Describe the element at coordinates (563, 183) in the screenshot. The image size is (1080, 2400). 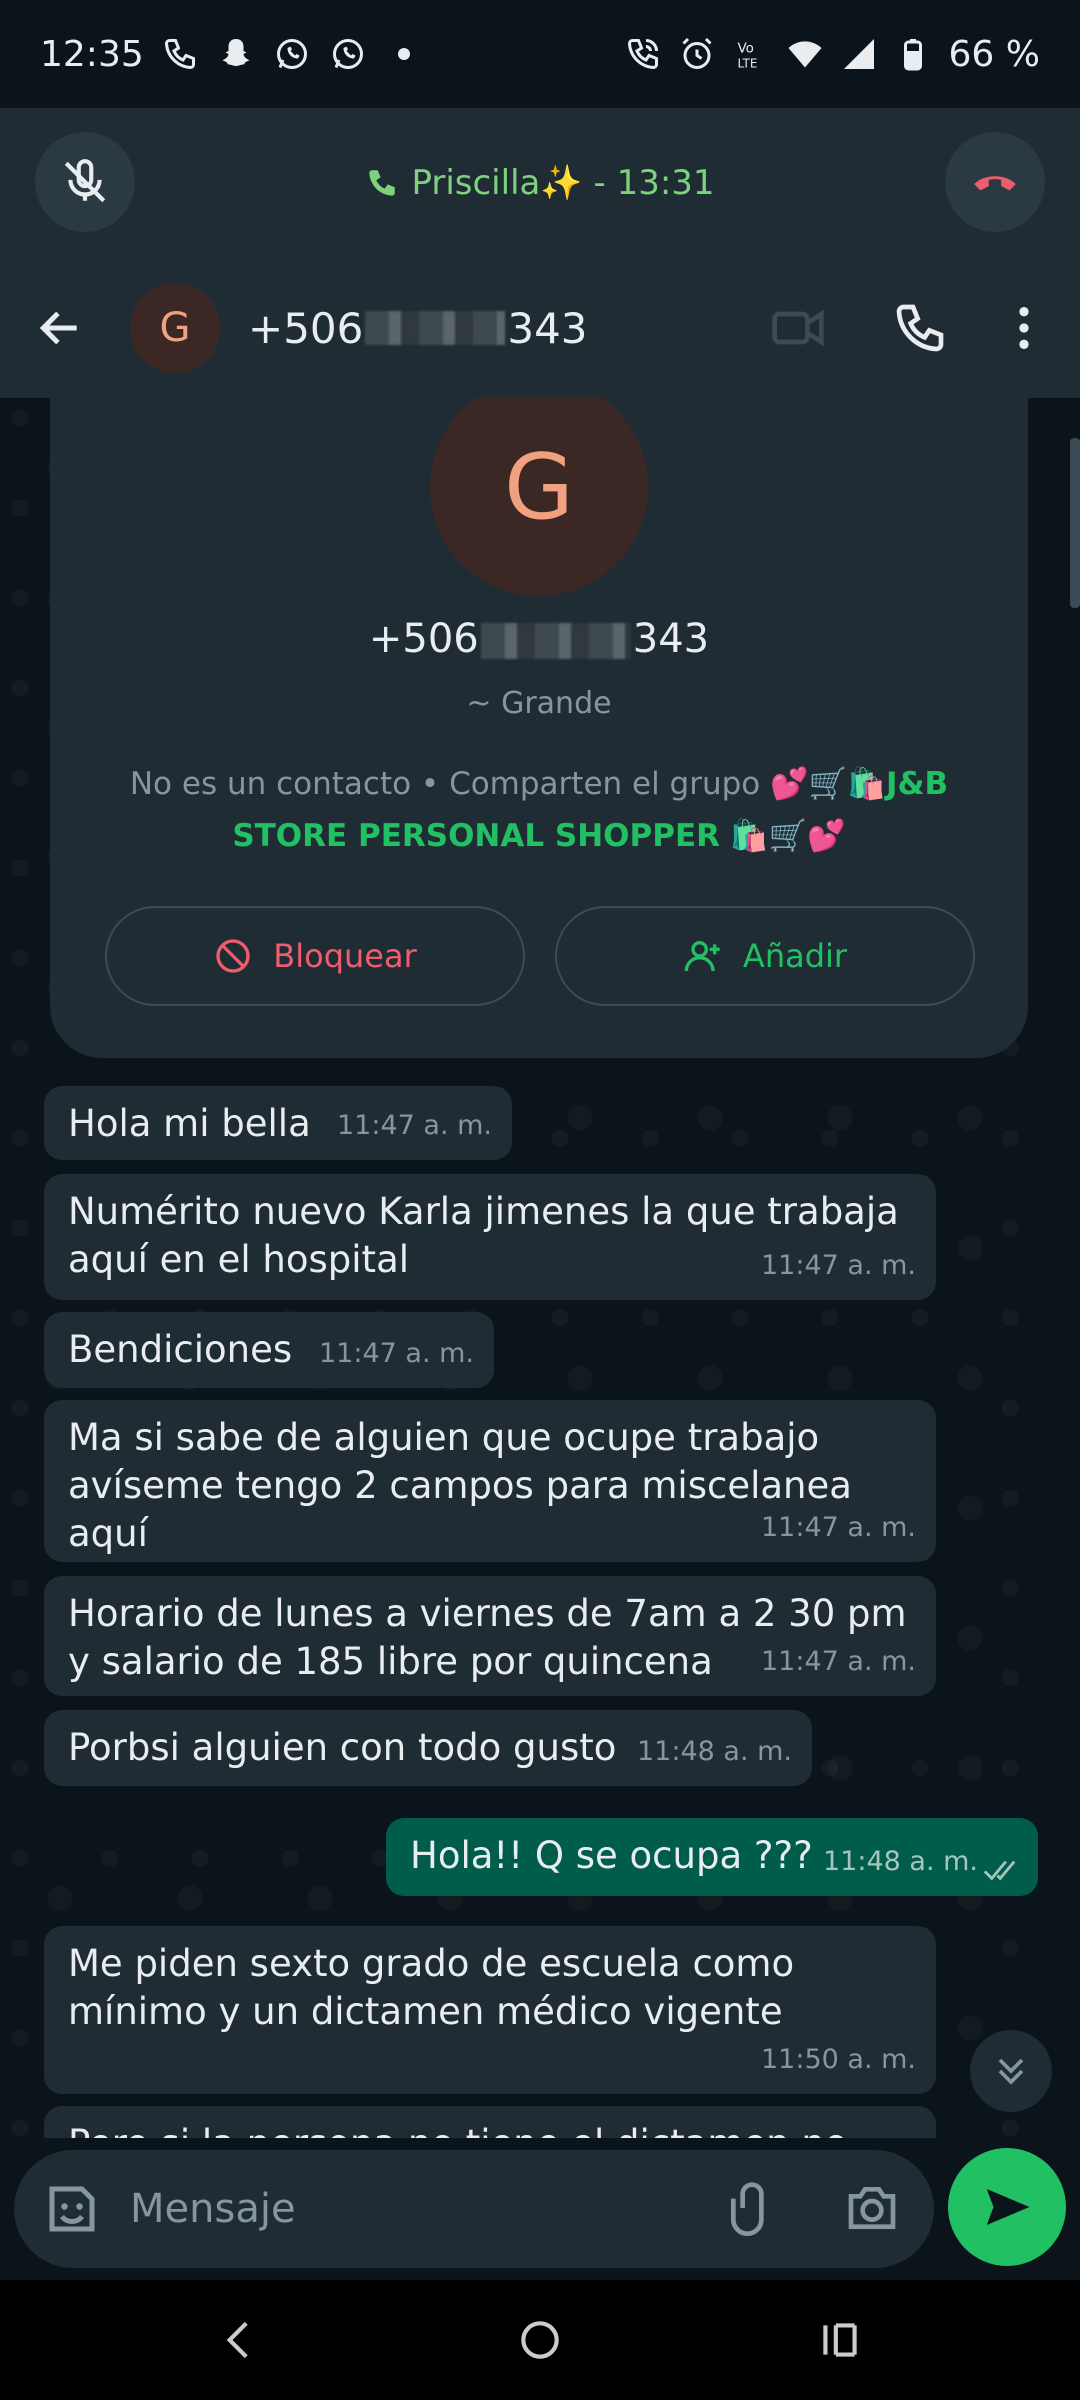
I see `call-label: Priscilla✨ - 13:31` at that location.